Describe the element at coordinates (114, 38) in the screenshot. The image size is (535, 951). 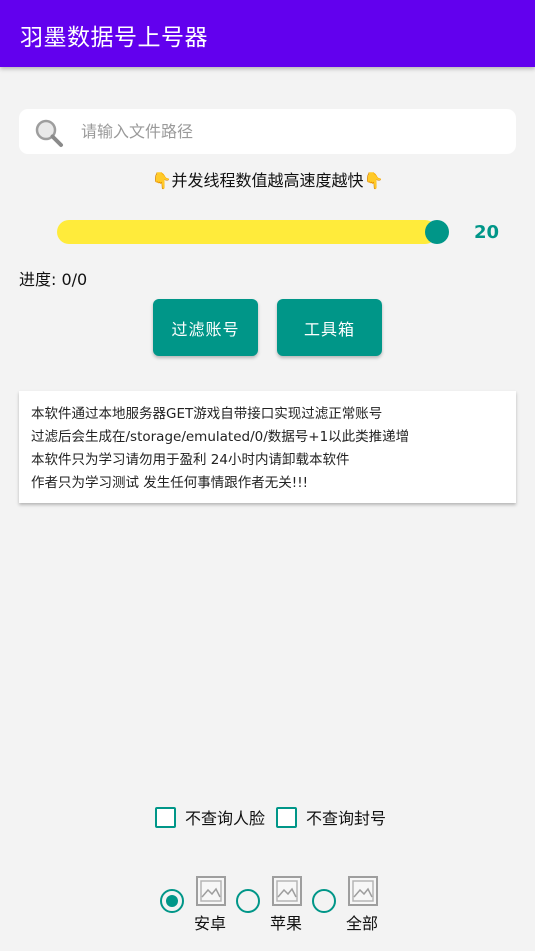
I see `app-title: 羽墨数据号上号器` at that location.